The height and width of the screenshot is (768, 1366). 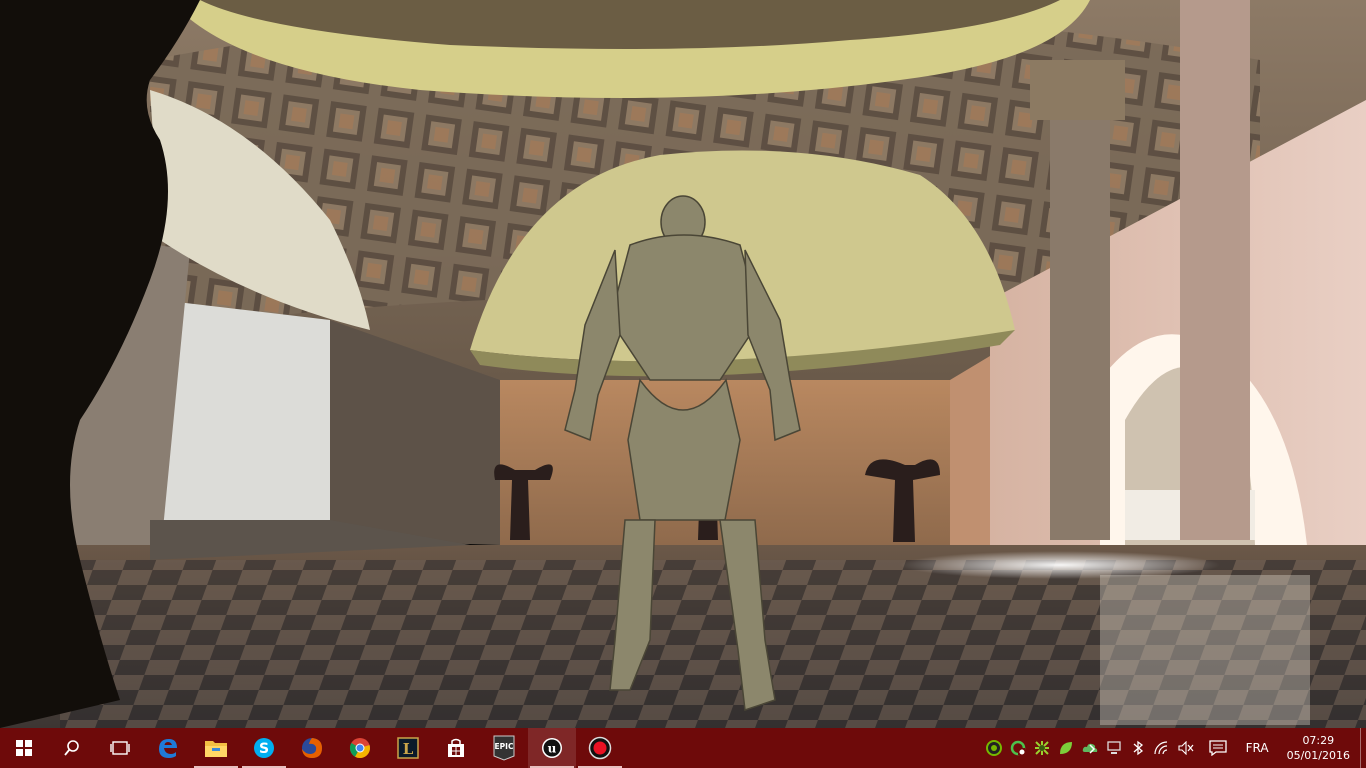 I want to click on tray-item-volume, so click(x=1186, y=748).